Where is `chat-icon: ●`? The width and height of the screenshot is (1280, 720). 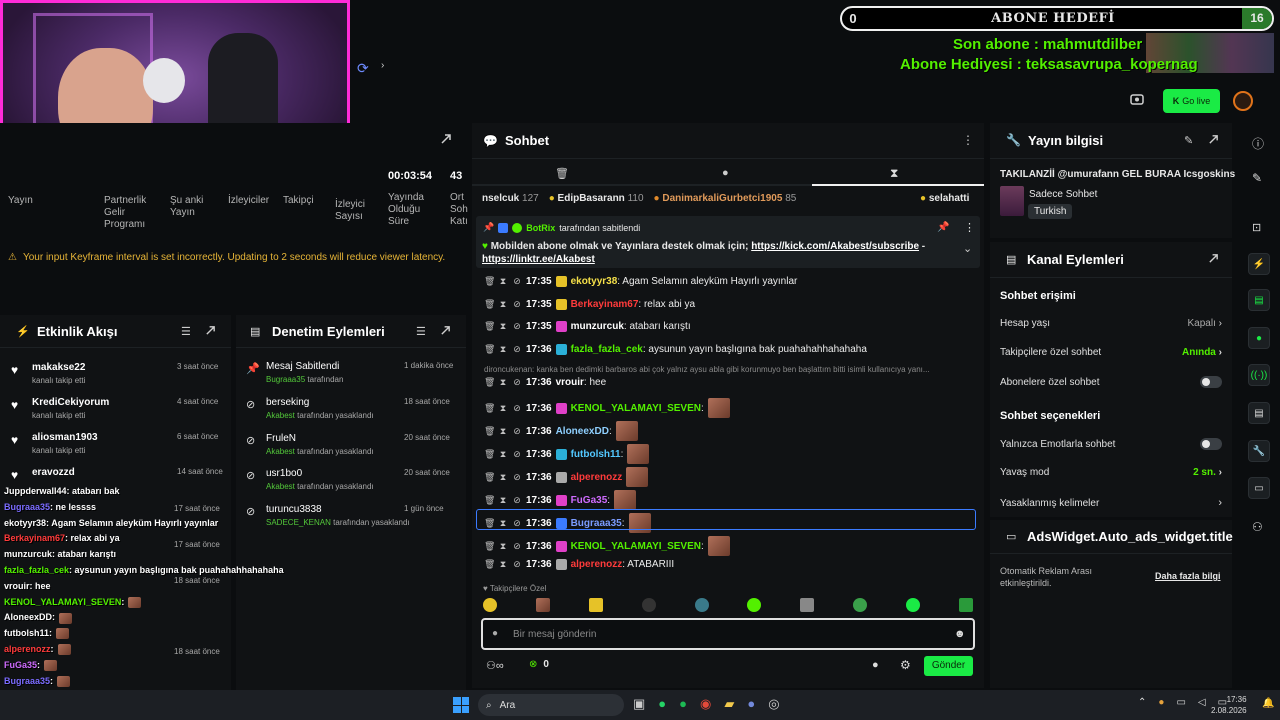
chat-icon: ● is located at coordinates (725, 173).